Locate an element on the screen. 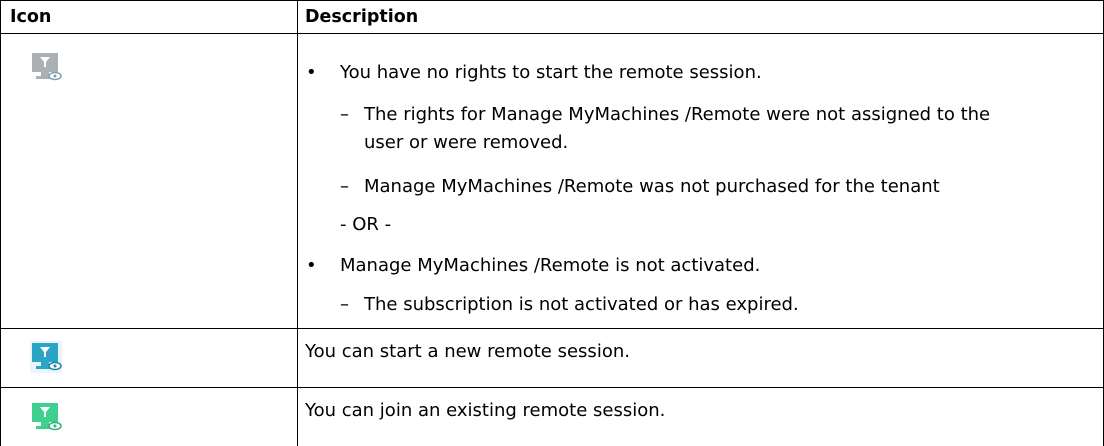  description-text: You can join an existing remote session. is located at coordinates (485, 410).